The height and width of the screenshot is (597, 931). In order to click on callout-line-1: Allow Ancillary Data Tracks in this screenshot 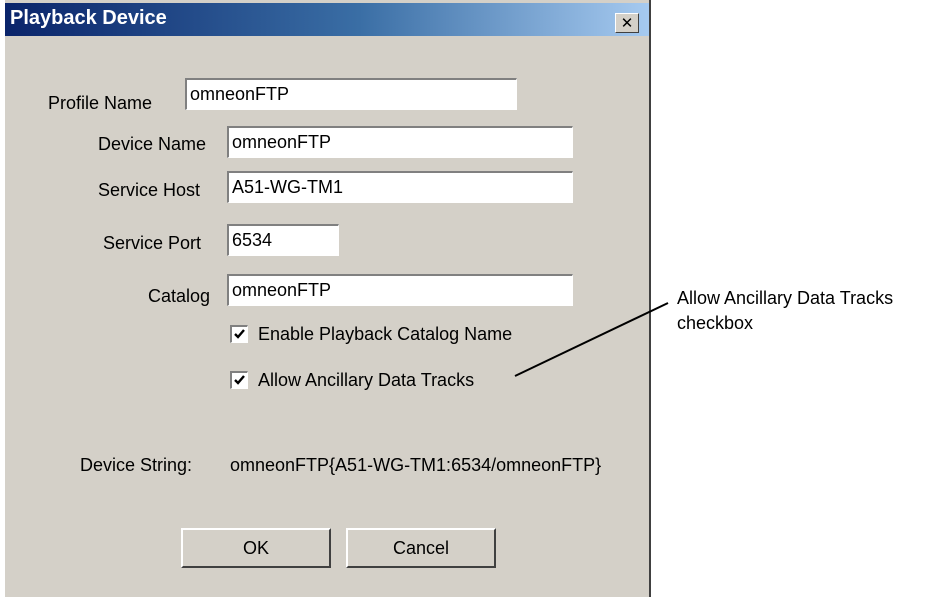, I will do `click(785, 298)`.